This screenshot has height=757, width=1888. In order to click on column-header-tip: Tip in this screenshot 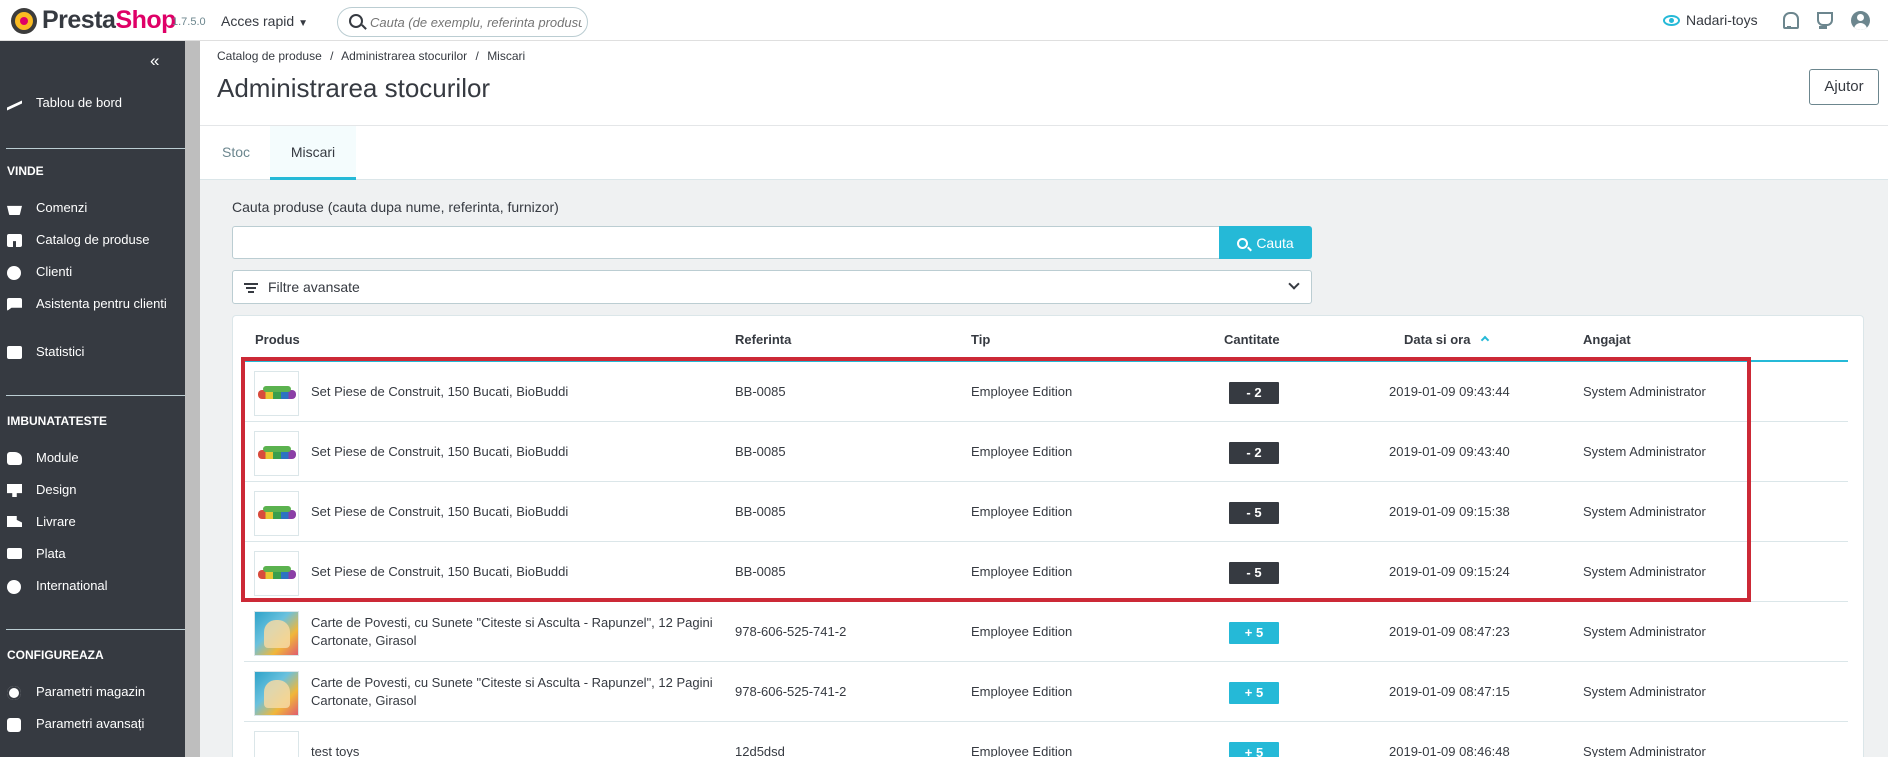, I will do `click(980, 339)`.